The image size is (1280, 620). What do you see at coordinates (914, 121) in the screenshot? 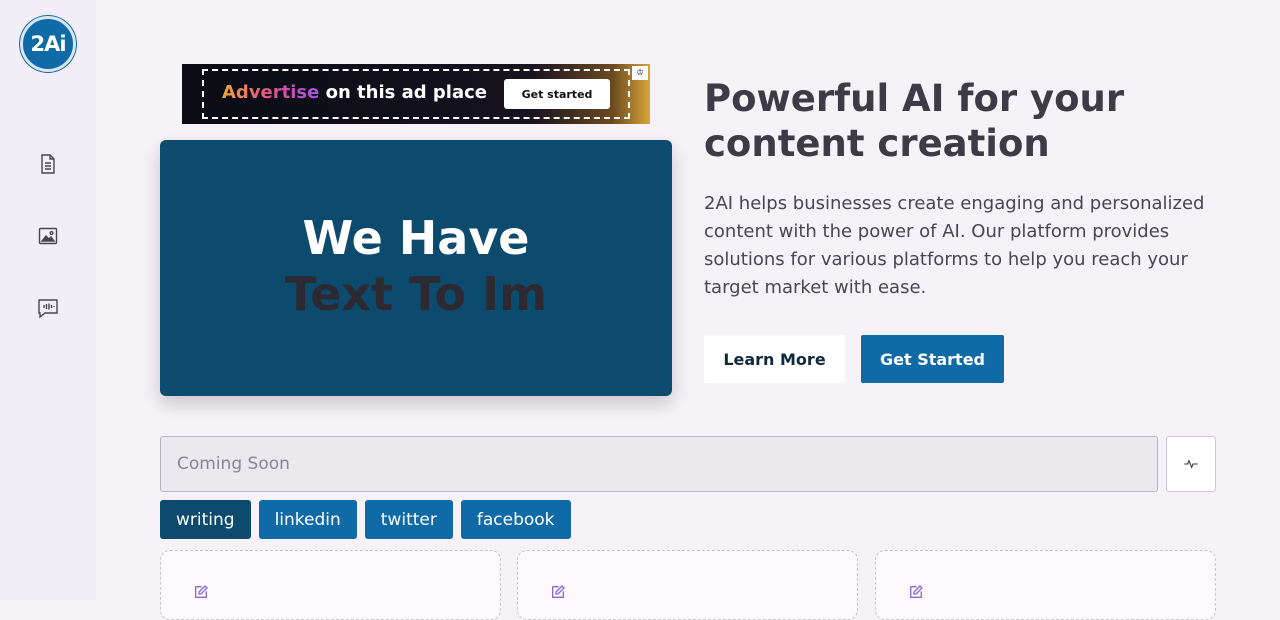
I see `page-headline: Powerful AI for your content creation` at bounding box center [914, 121].